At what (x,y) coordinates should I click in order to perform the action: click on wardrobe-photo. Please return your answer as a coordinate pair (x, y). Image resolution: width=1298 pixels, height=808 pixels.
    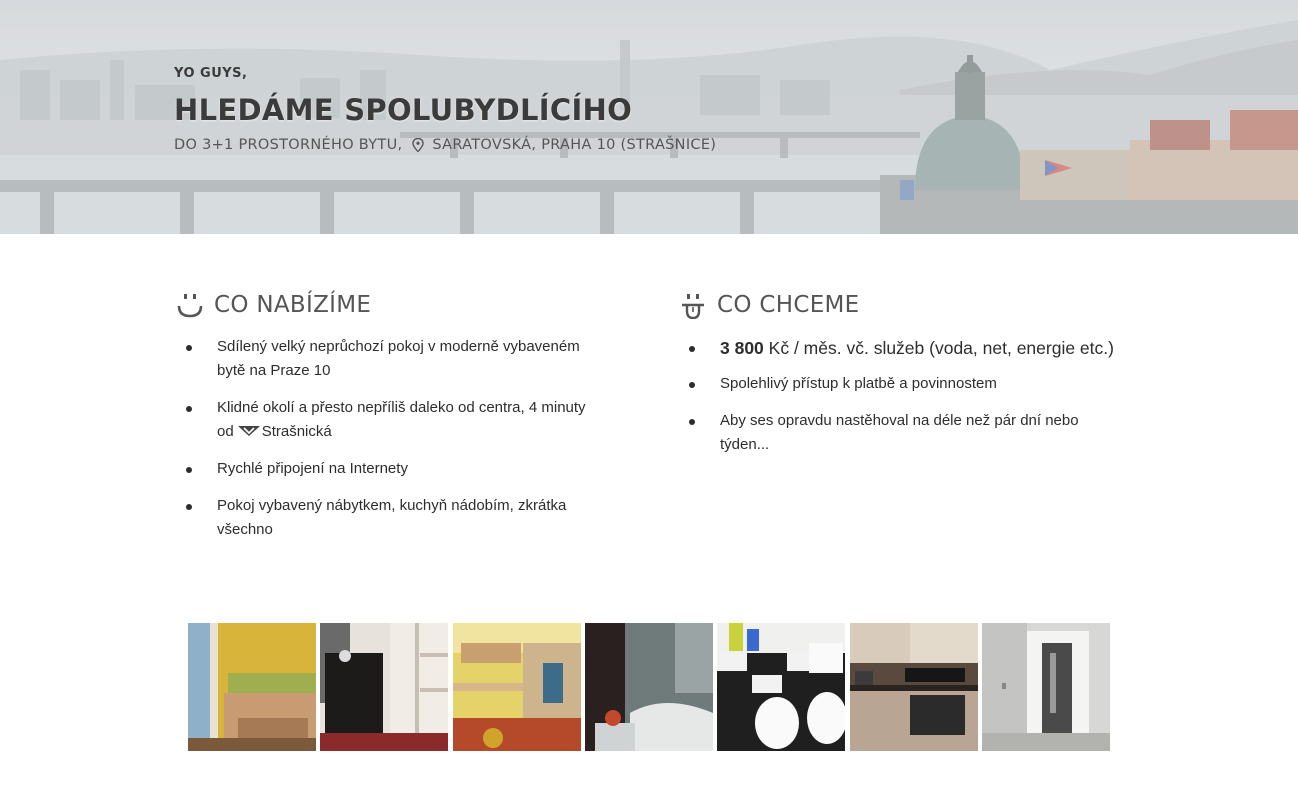
    Looking at the image, I should click on (384, 687).